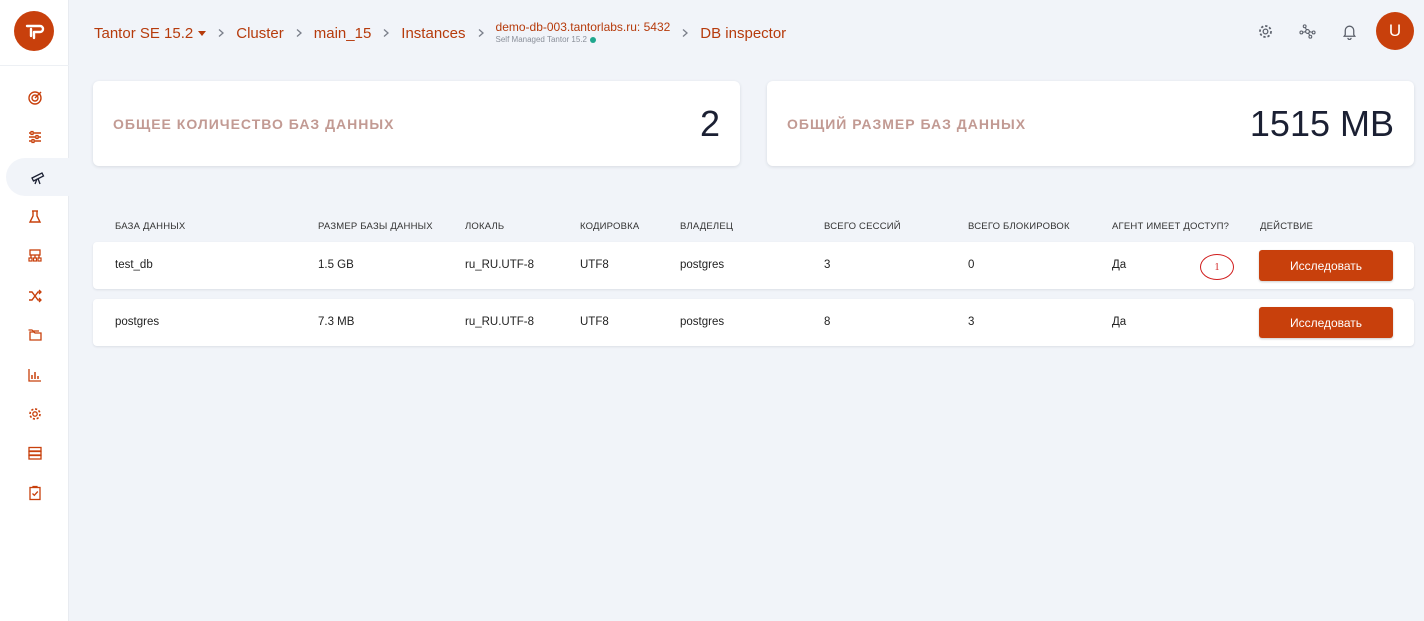 The height and width of the screenshot is (621, 1424). I want to click on column-header-access: АГЕНТ ИМЕЕТ ДОСТУП?, so click(1170, 226).